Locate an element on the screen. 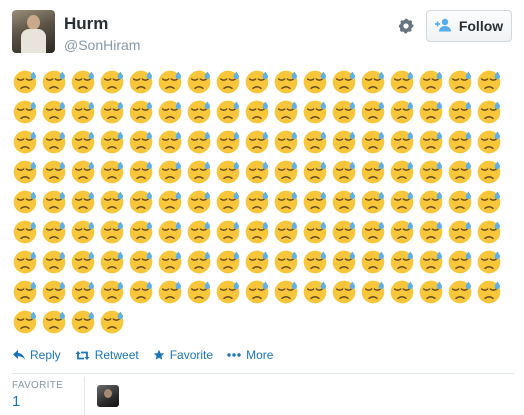  reply-icon is located at coordinates (19, 354).